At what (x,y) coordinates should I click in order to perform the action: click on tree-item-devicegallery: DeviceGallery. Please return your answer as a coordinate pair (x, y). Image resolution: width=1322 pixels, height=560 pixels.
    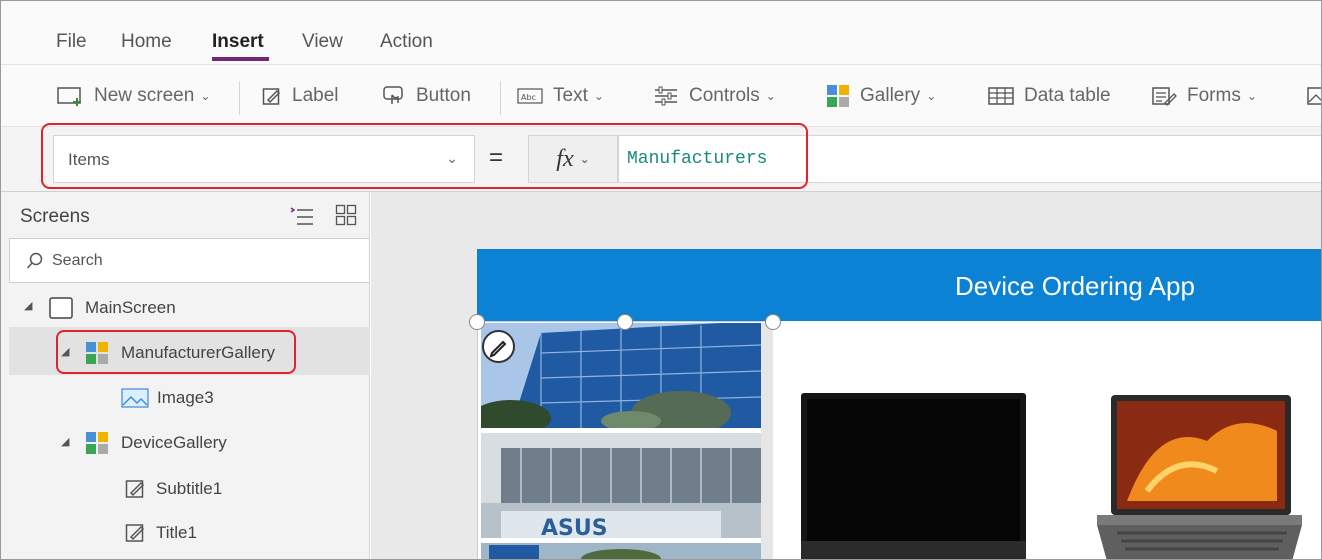
    Looking at the image, I should click on (156, 443).